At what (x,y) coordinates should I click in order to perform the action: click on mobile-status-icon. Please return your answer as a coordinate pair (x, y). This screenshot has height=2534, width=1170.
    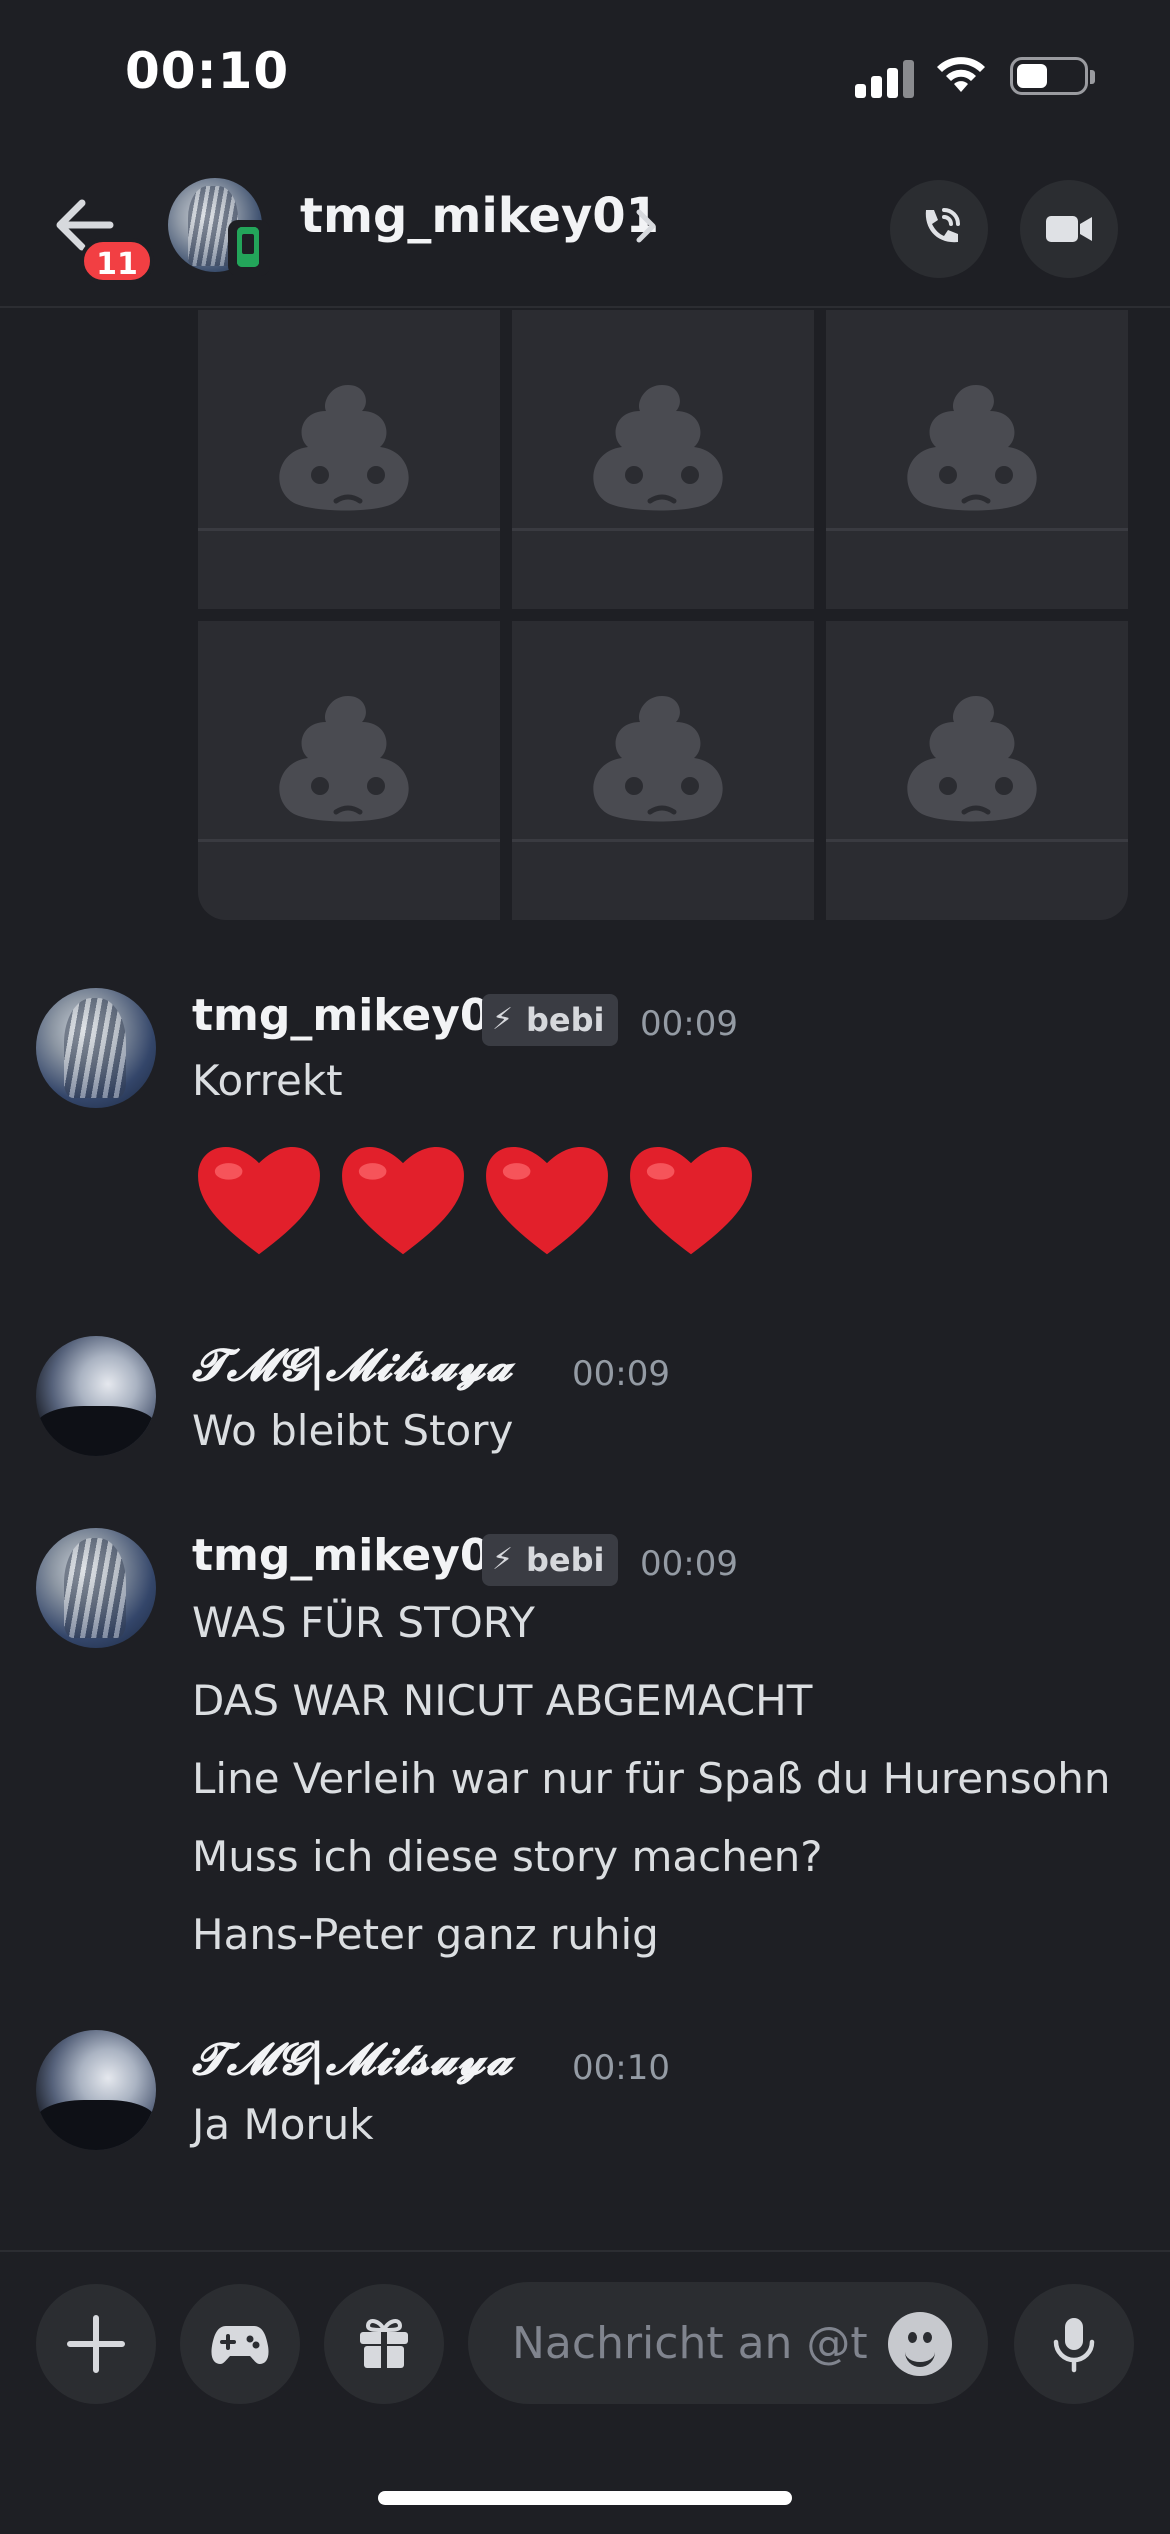
    Looking at the image, I should click on (249, 248).